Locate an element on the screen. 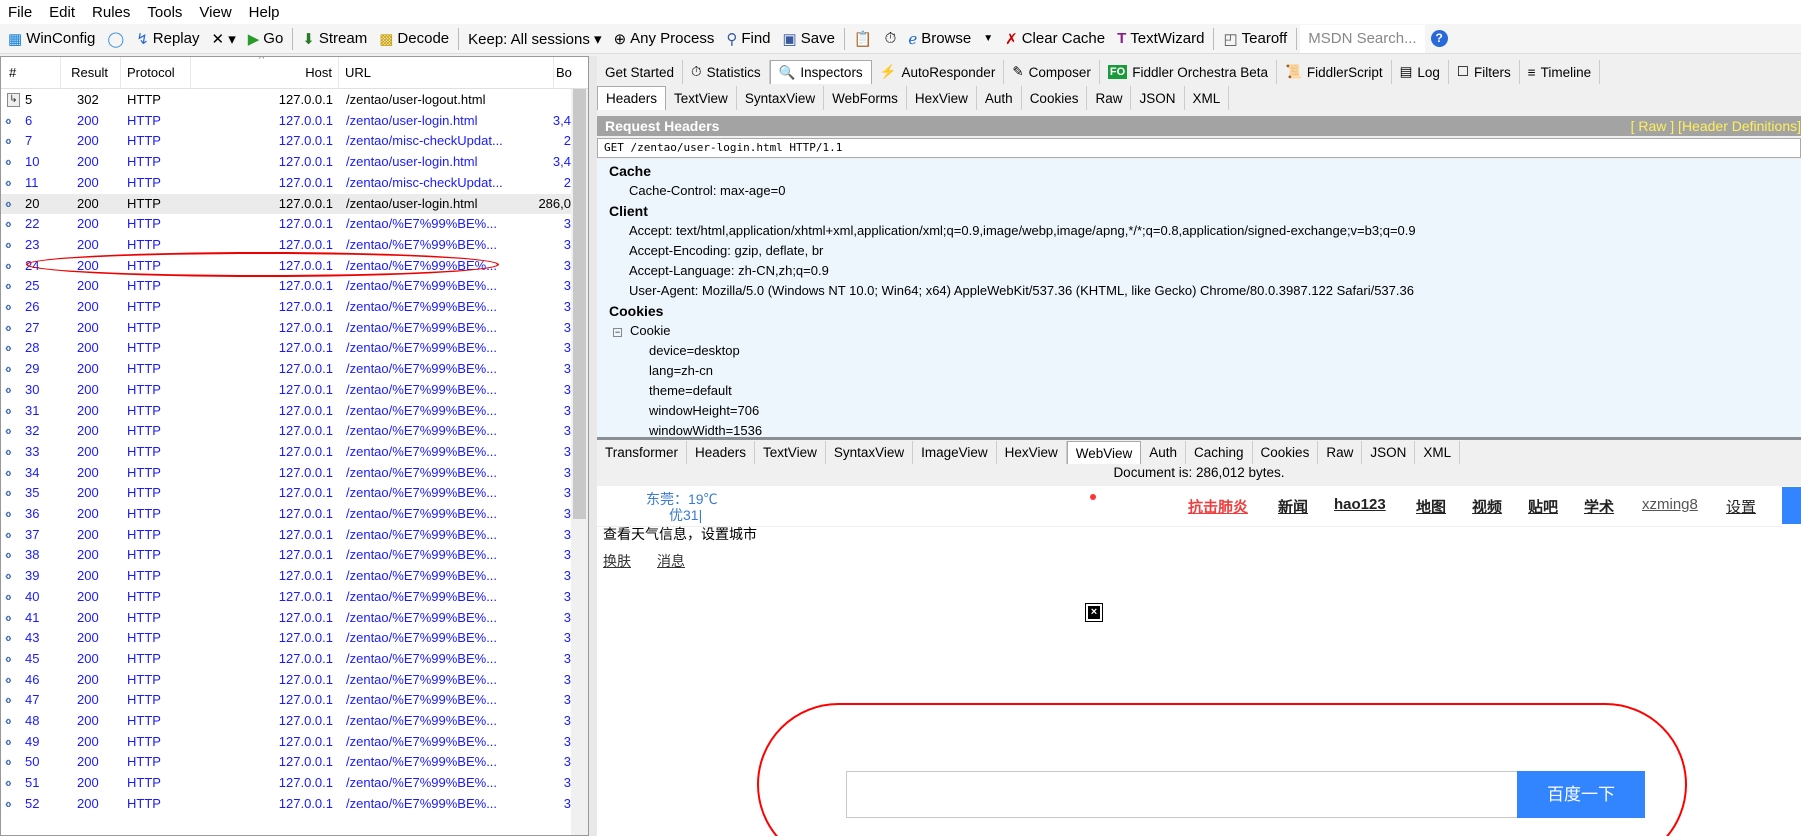 Image resolution: width=1801 pixels, height=836 pixels. scrollbar-thumb is located at coordinates (579, 304).